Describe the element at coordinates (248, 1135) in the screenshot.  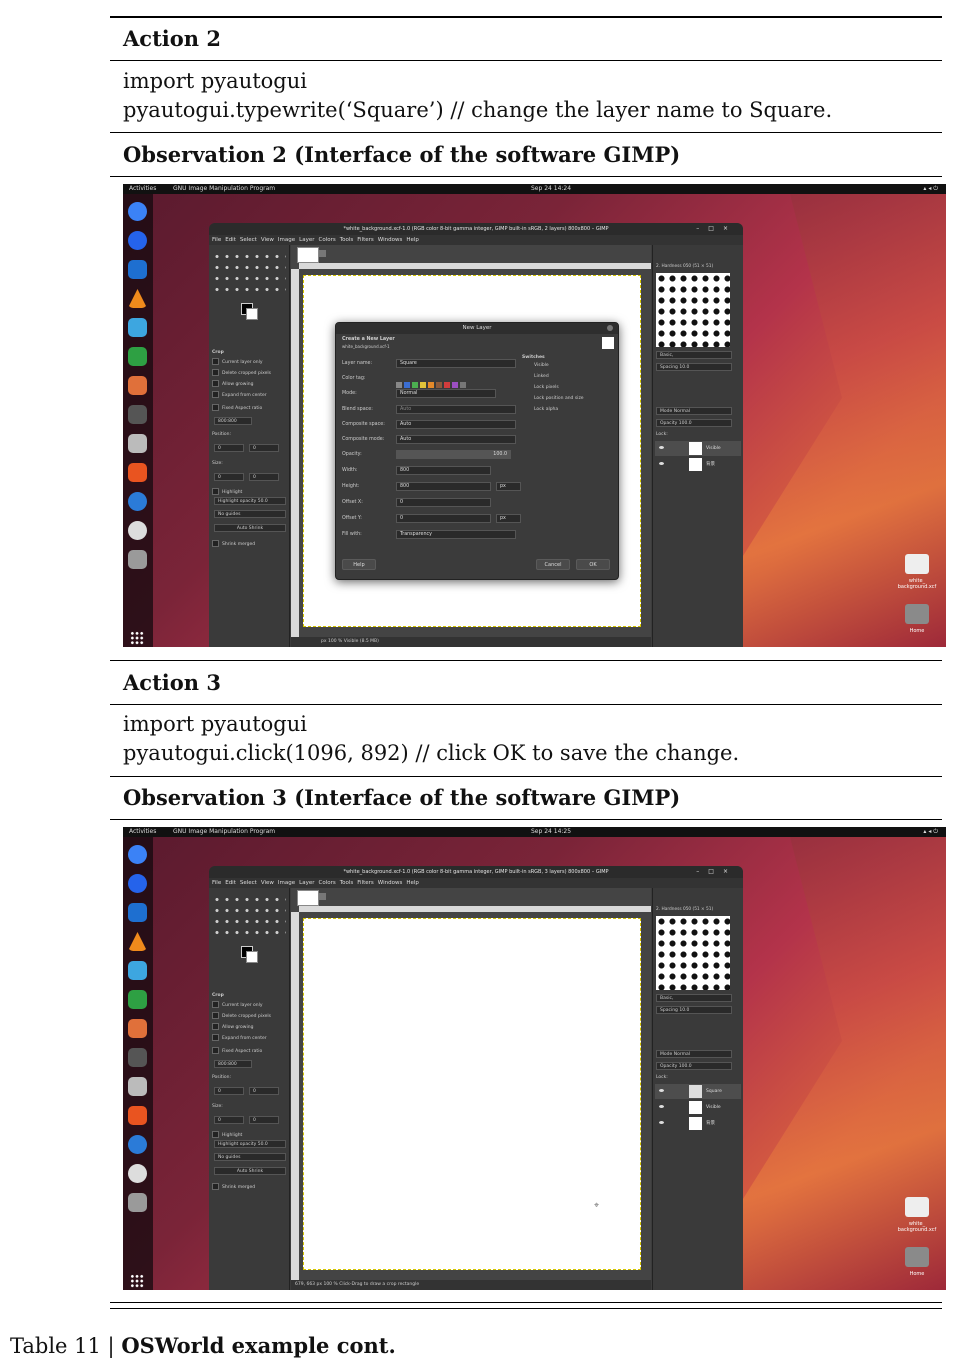
I see `option-highlight: Highlight` at that location.